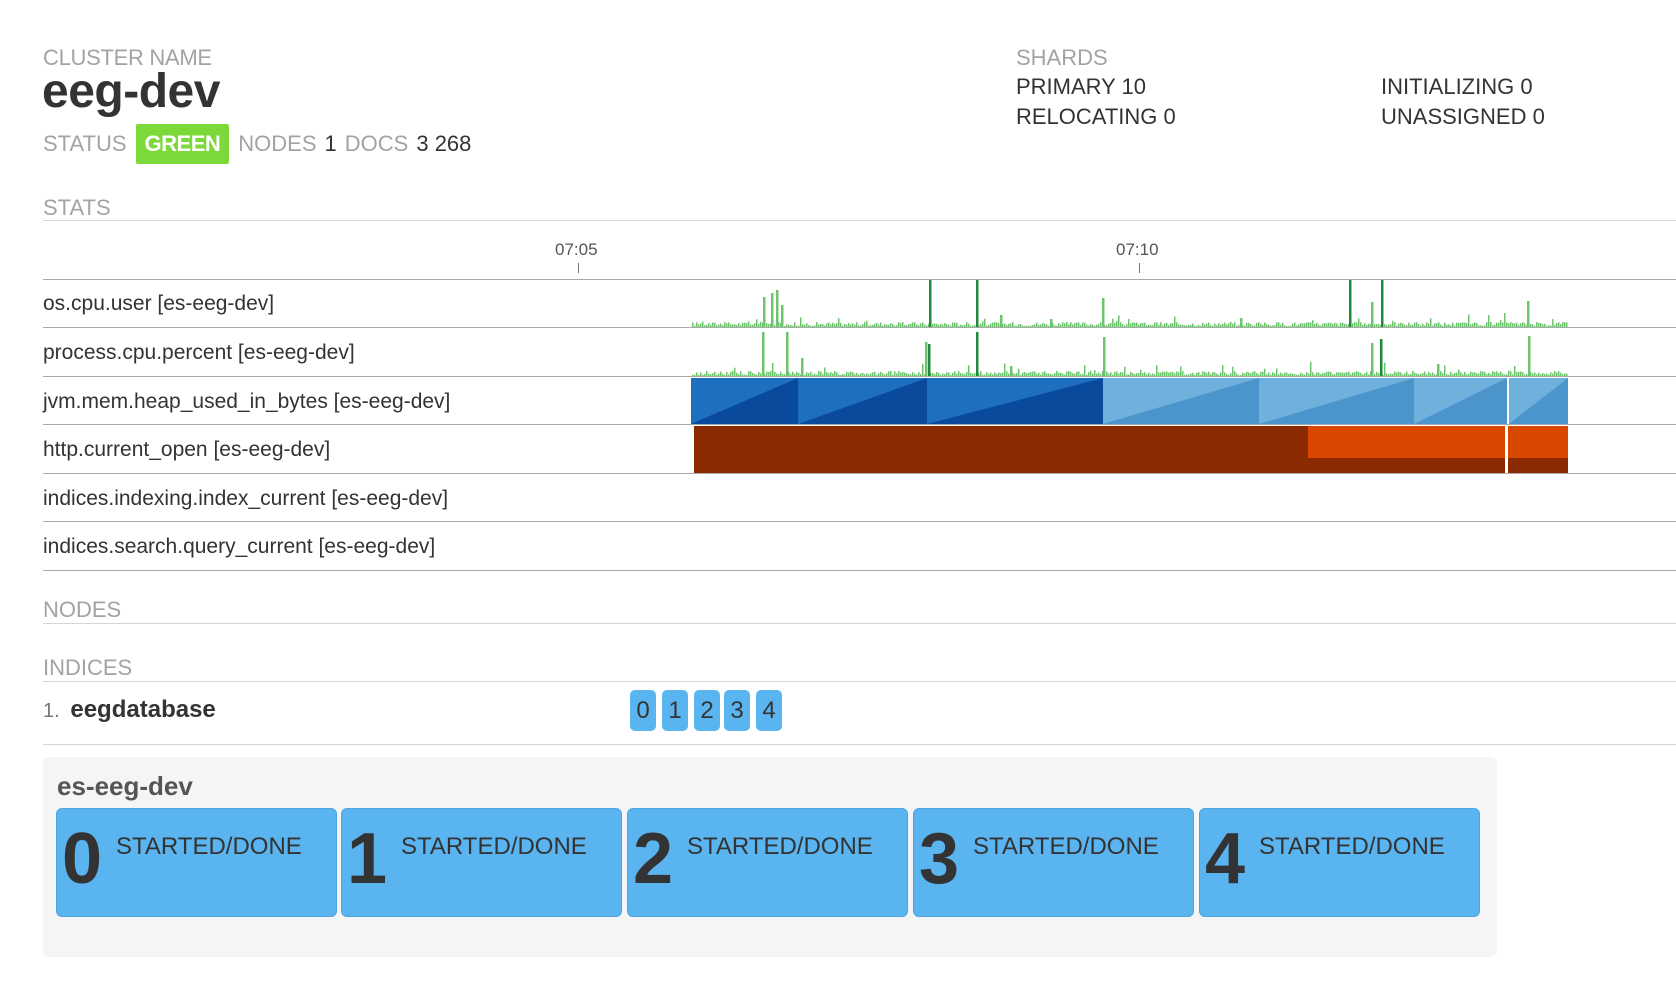 The height and width of the screenshot is (1002, 1676). Describe the element at coordinates (246, 402) in the screenshot. I see `metric-label-jvm-heap: jvm.mem.heap_used_in_bytes [es-eeg-dev]` at that location.